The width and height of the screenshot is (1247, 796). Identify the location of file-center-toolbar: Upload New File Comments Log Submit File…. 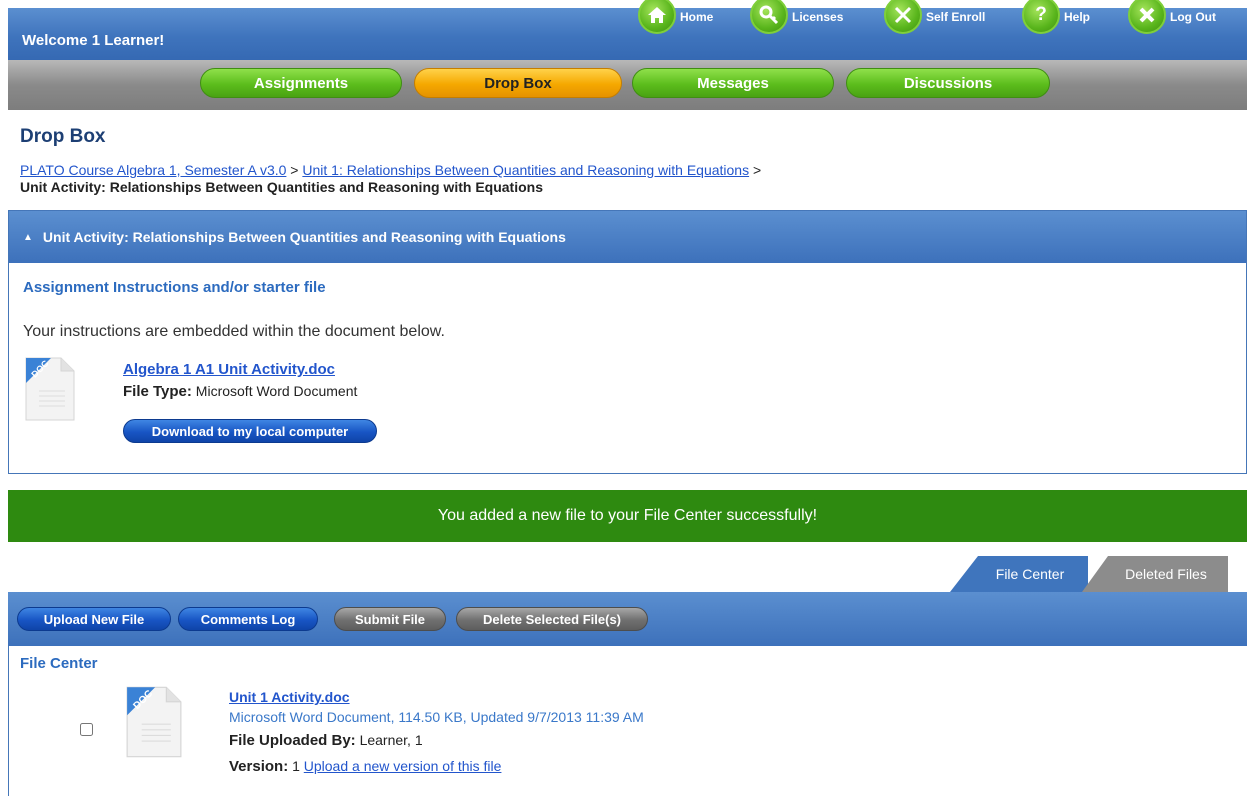
(627, 619).